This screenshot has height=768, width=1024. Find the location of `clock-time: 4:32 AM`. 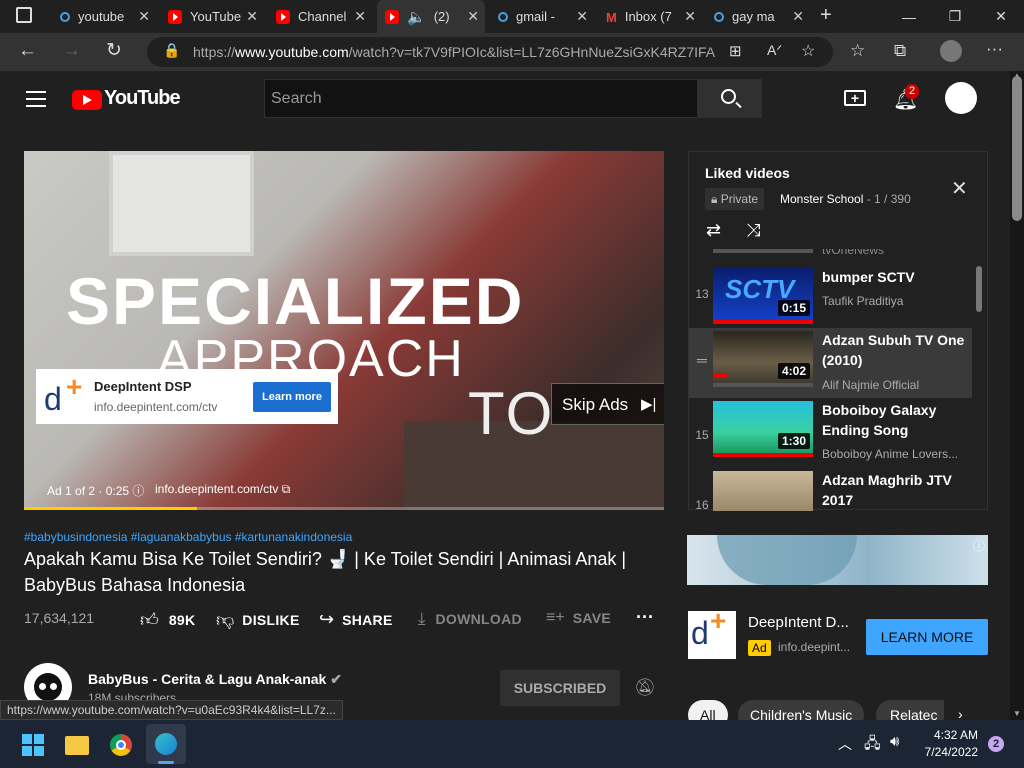

clock-time: 4:32 AM is located at coordinates (951, 735).